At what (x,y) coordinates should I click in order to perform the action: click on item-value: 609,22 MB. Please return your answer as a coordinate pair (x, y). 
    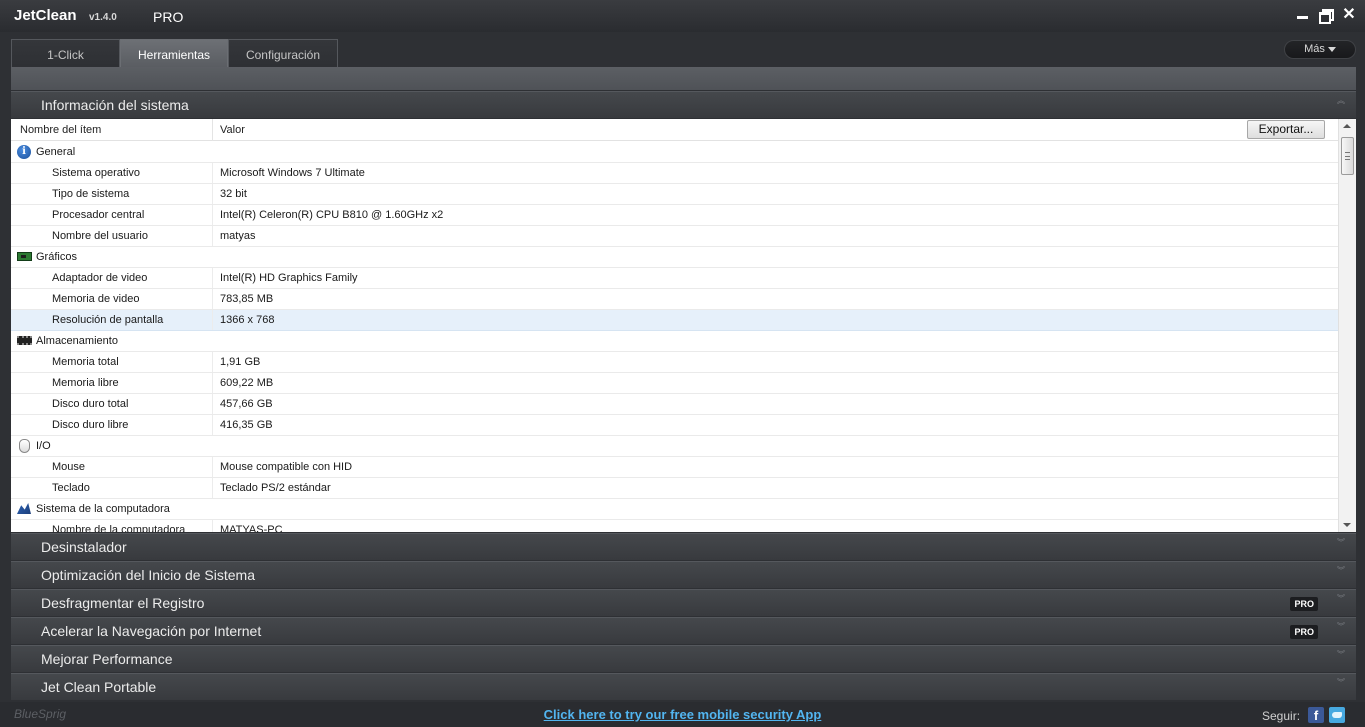
    Looking at the image, I should click on (247, 383).